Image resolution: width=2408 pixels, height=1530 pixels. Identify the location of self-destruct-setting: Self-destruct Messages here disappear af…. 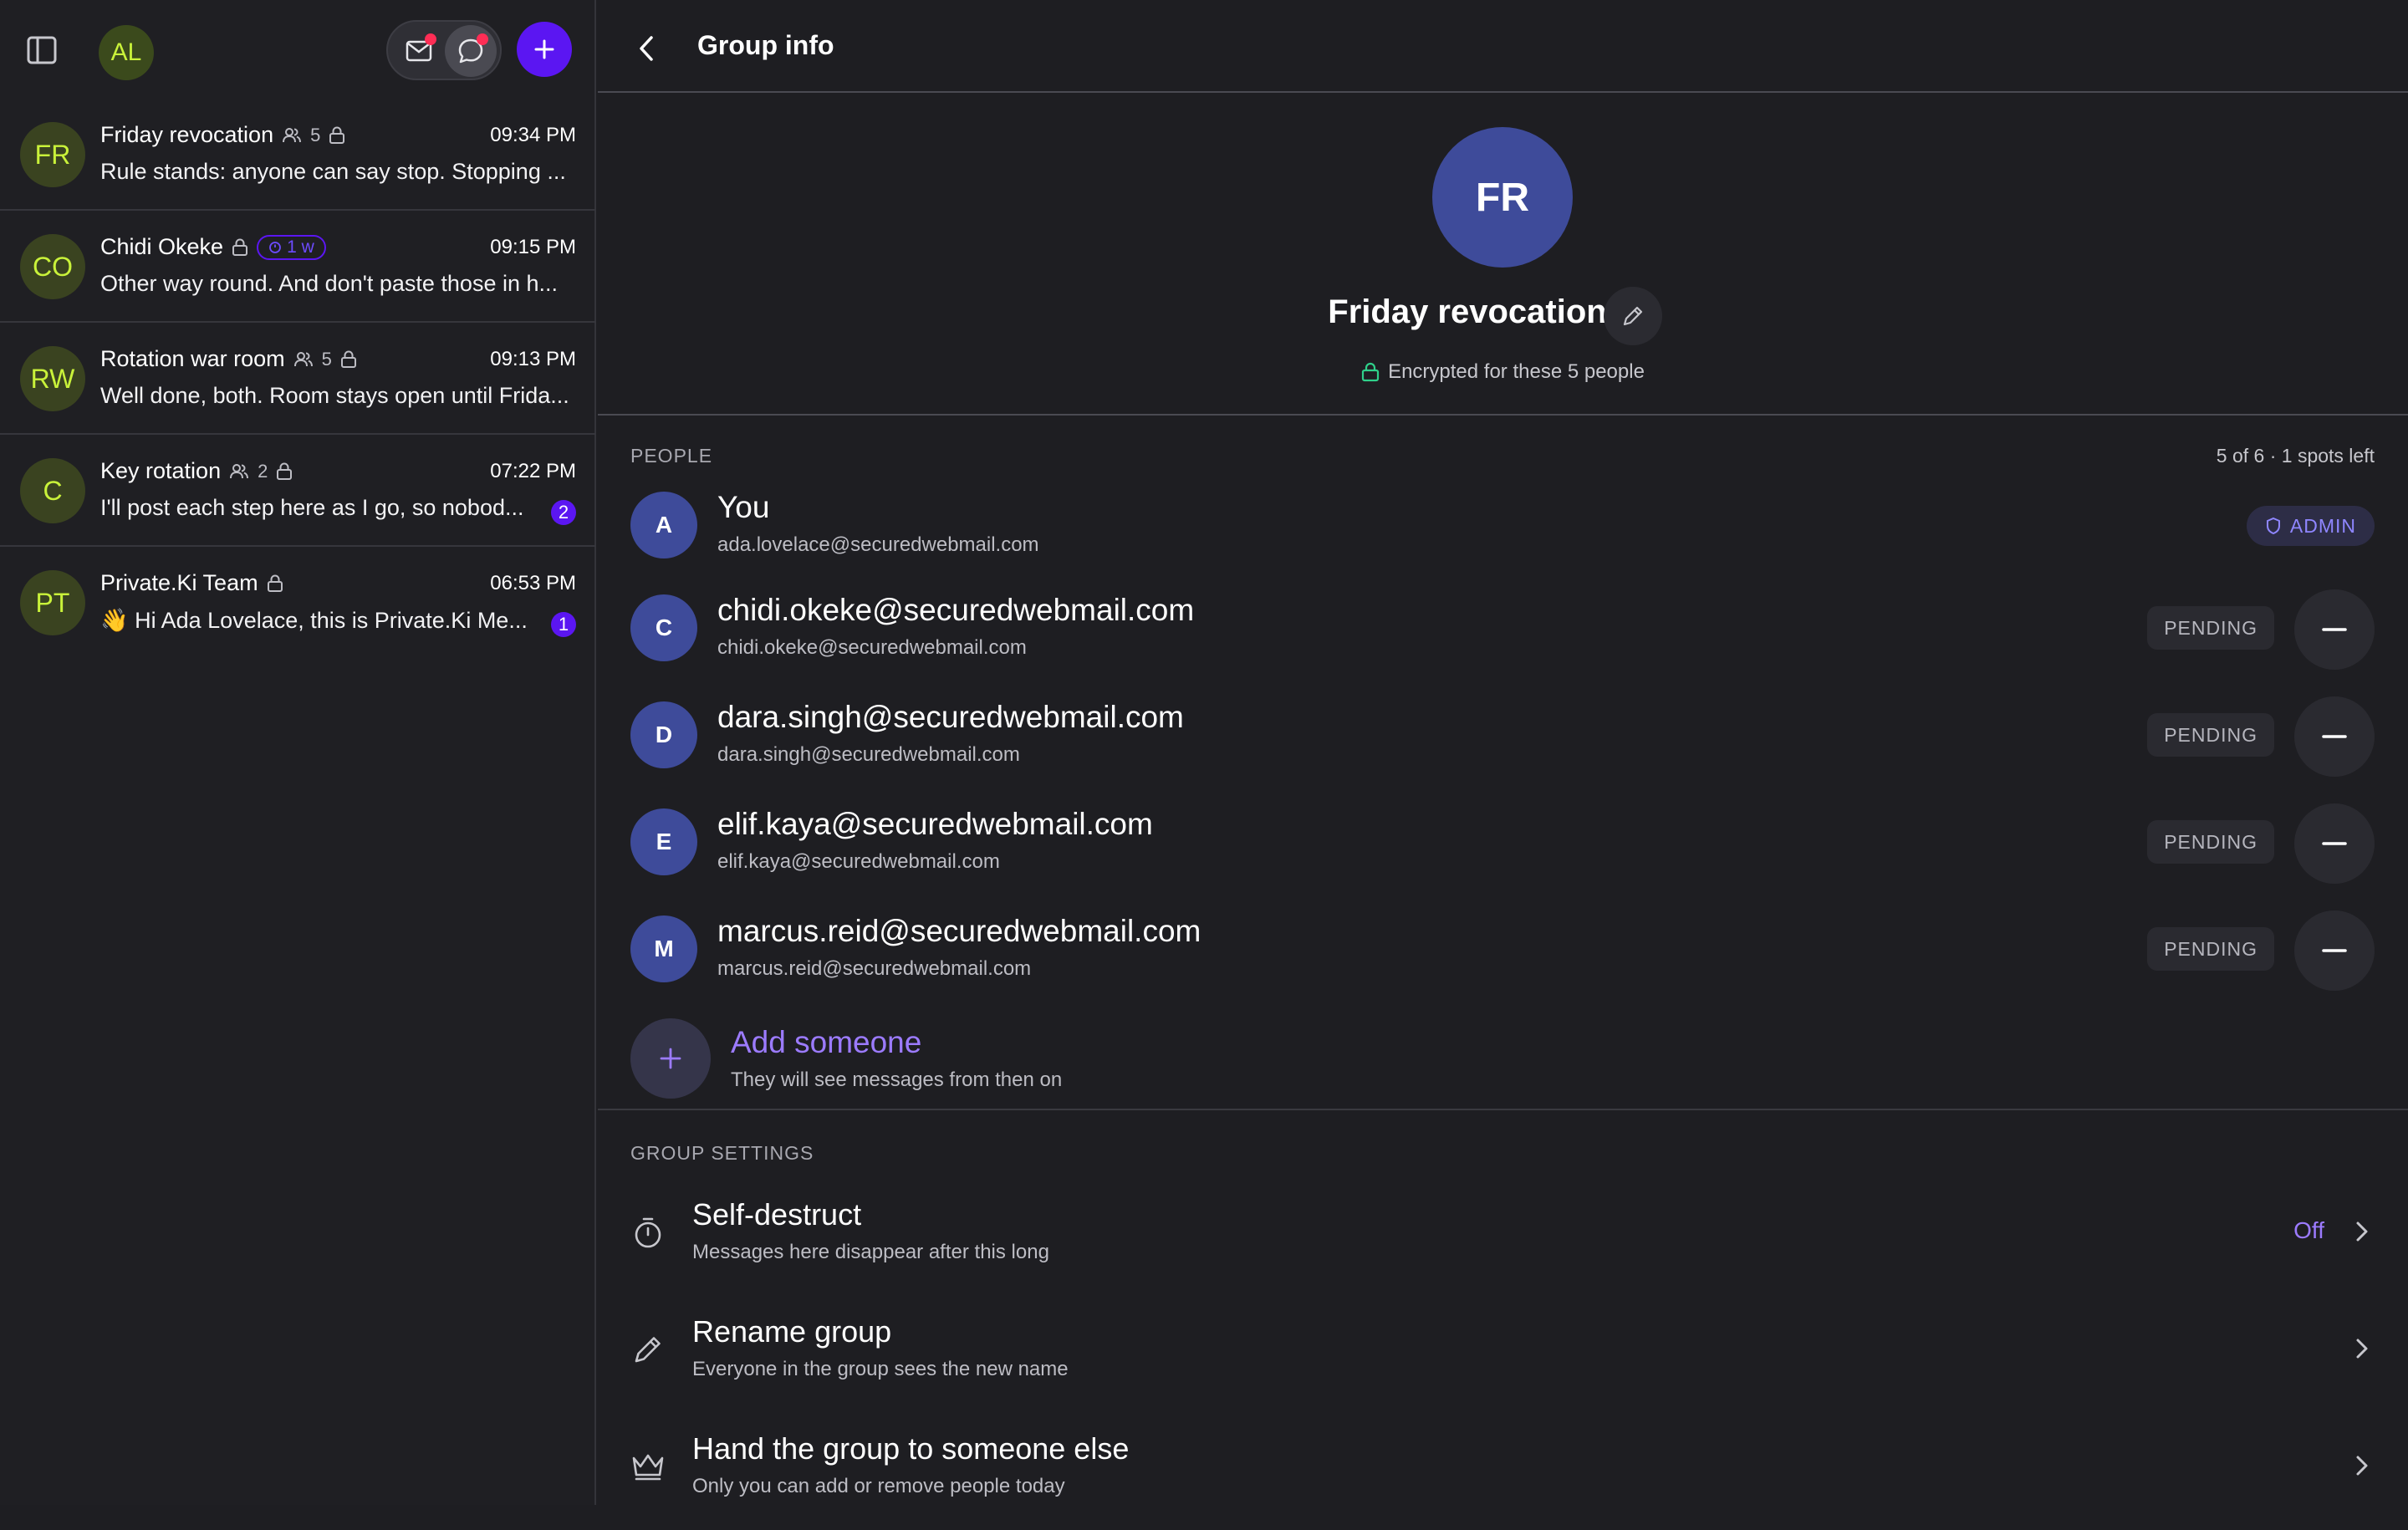
(1503, 1237).